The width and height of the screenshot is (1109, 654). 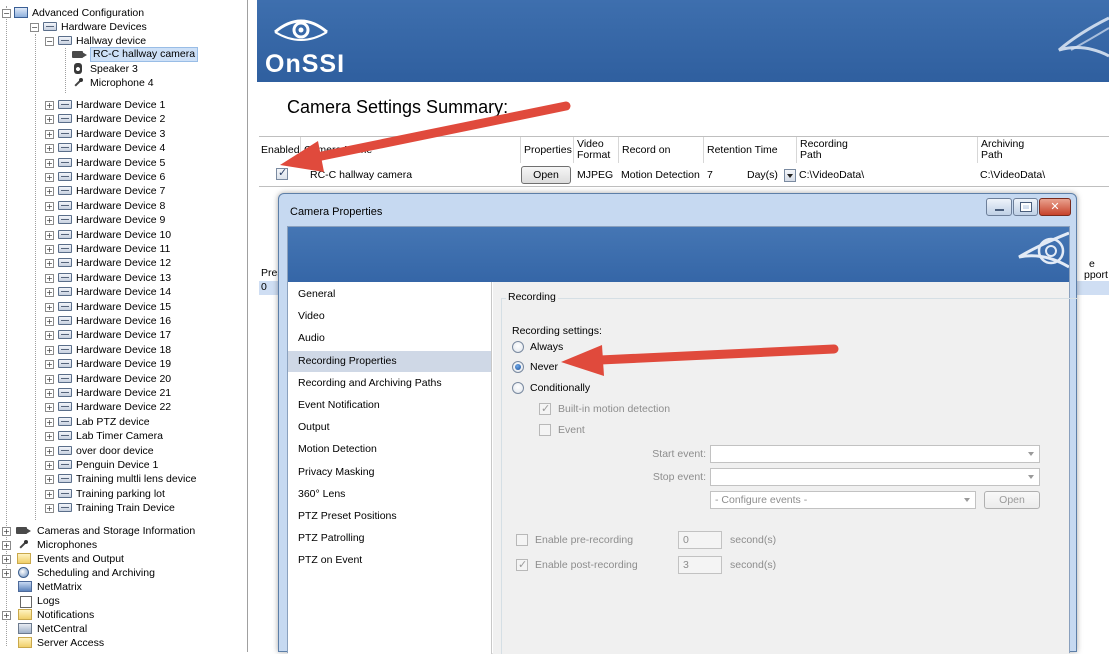 I want to click on post-recording-input: 3, so click(x=700, y=565).